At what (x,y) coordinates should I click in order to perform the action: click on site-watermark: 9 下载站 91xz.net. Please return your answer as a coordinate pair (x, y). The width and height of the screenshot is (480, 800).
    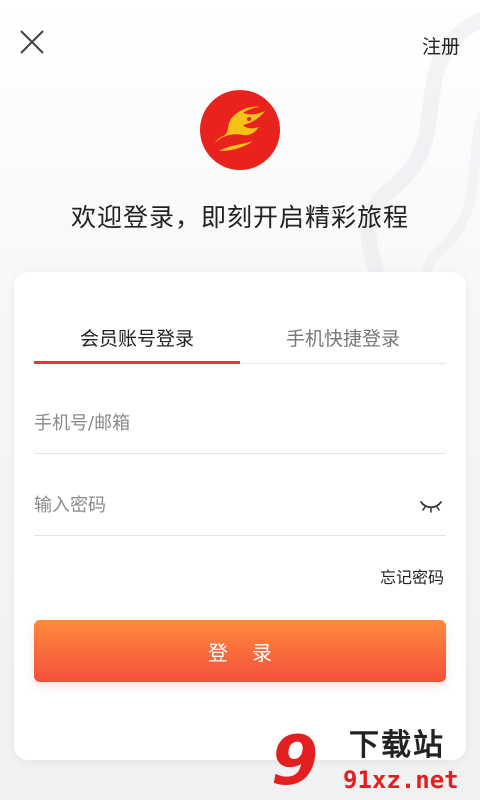
    Looking at the image, I should click on (373, 763).